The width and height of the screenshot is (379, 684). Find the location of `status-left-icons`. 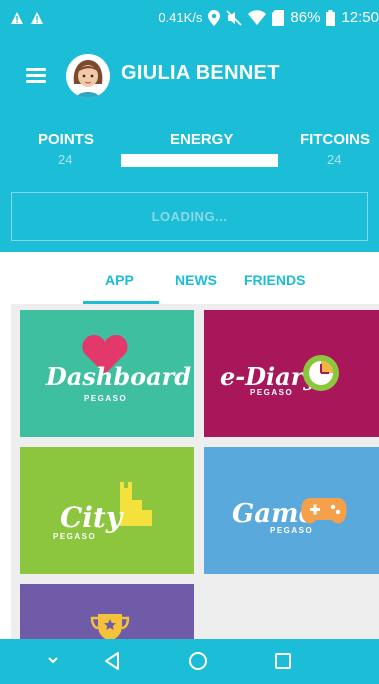

status-left-icons is located at coordinates (27, 18).